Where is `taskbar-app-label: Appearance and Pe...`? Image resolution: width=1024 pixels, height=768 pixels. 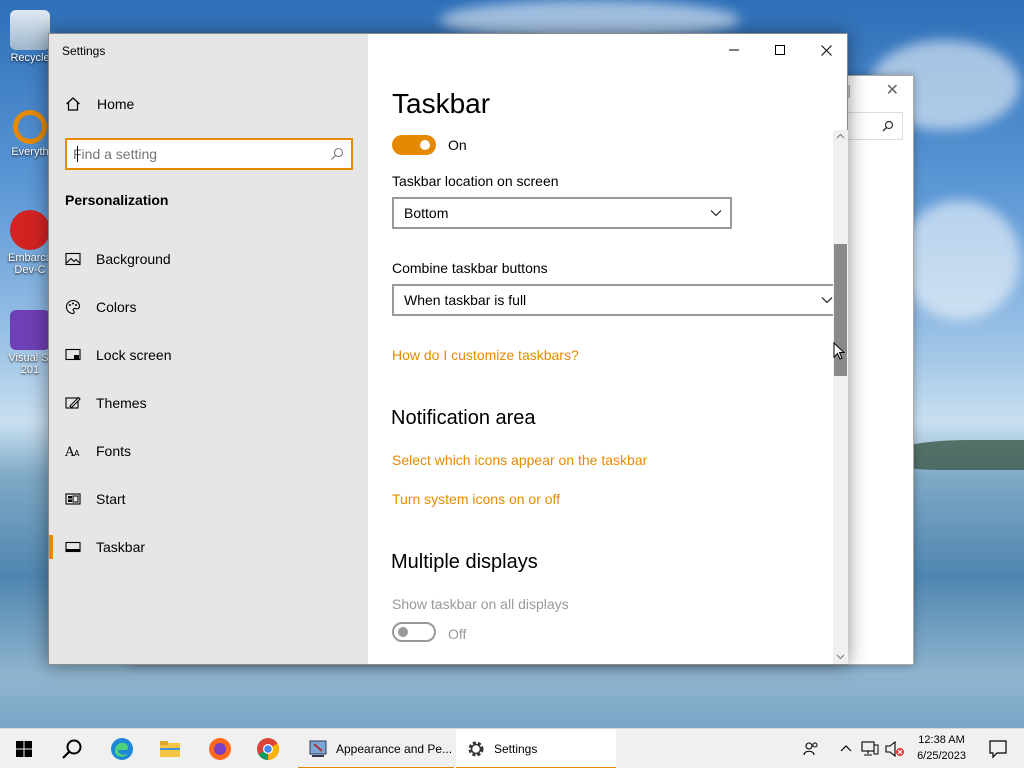
taskbar-app-label: Appearance and Pe... is located at coordinates (394, 749).